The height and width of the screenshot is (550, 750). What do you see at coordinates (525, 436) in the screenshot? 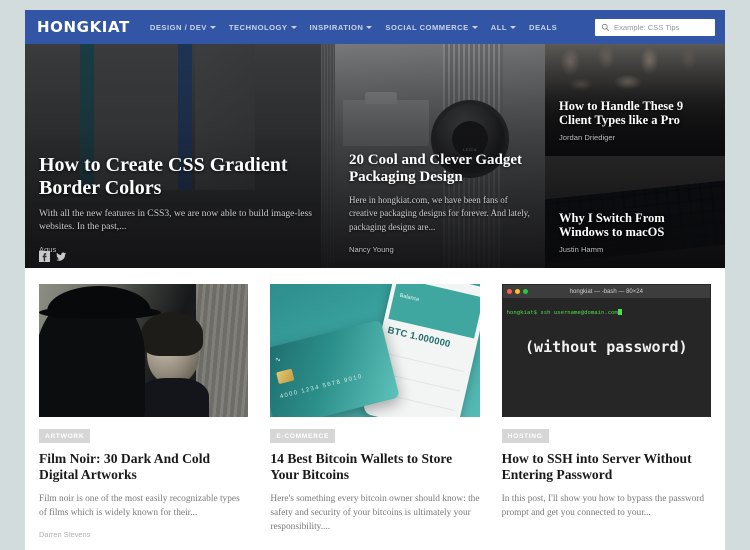
I see `category-tag-hosting: HOSTING` at bounding box center [525, 436].